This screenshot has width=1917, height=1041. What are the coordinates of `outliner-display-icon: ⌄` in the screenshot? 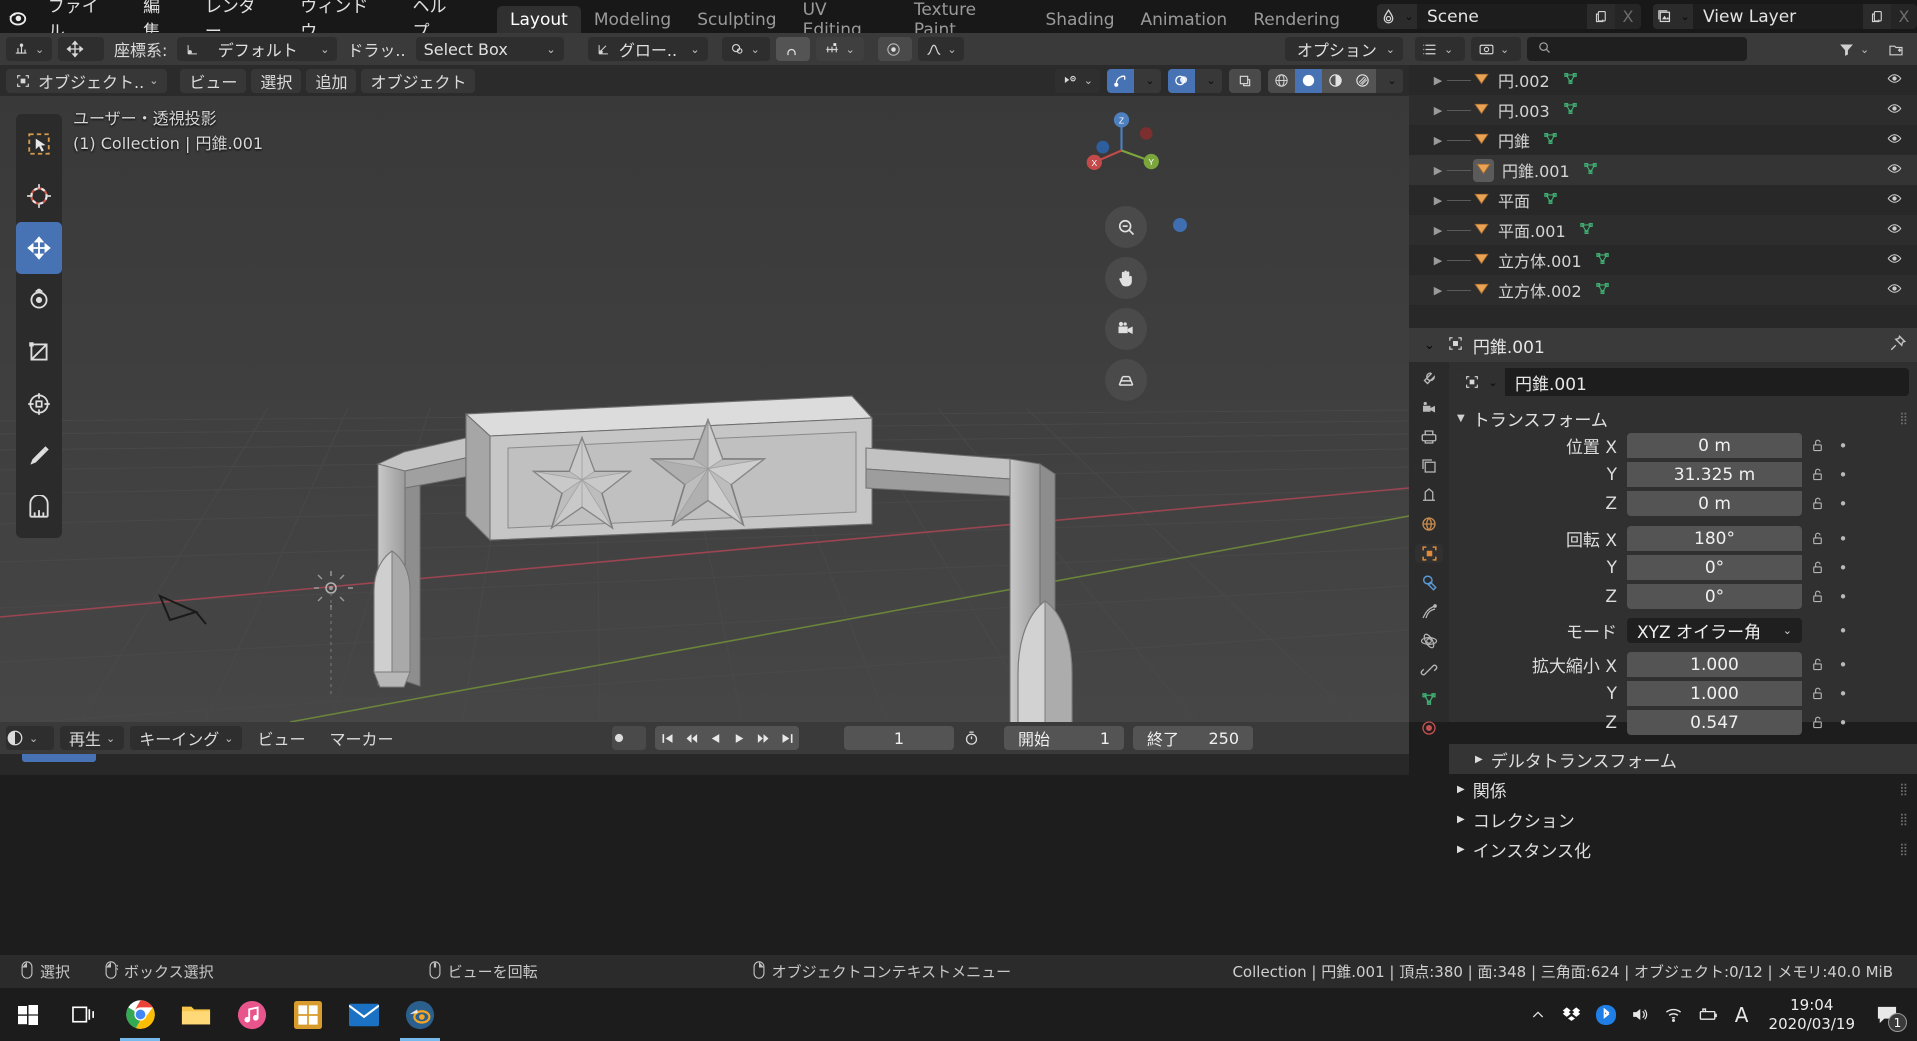 It's located at (1440, 49).